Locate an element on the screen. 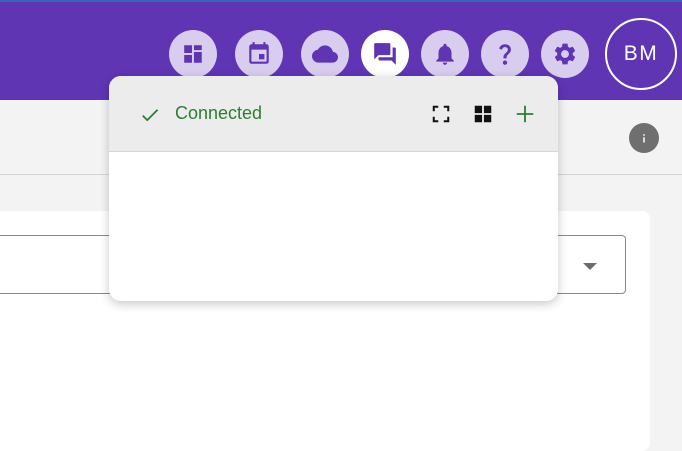 Image resolution: width=682 pixels, height=451 pixels. notifications-button is located at coordinates (445, 54).